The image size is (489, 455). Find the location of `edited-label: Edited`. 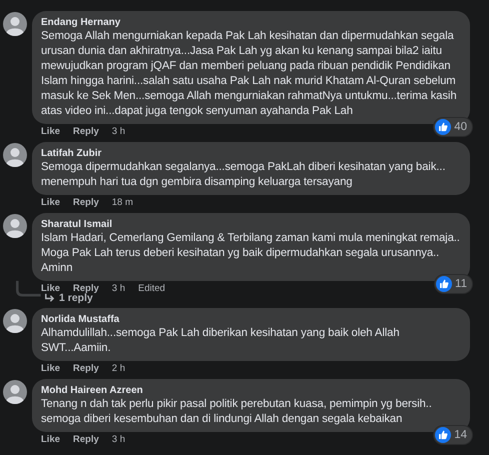

edited-label: Edited is located at coordinates (152, 289).